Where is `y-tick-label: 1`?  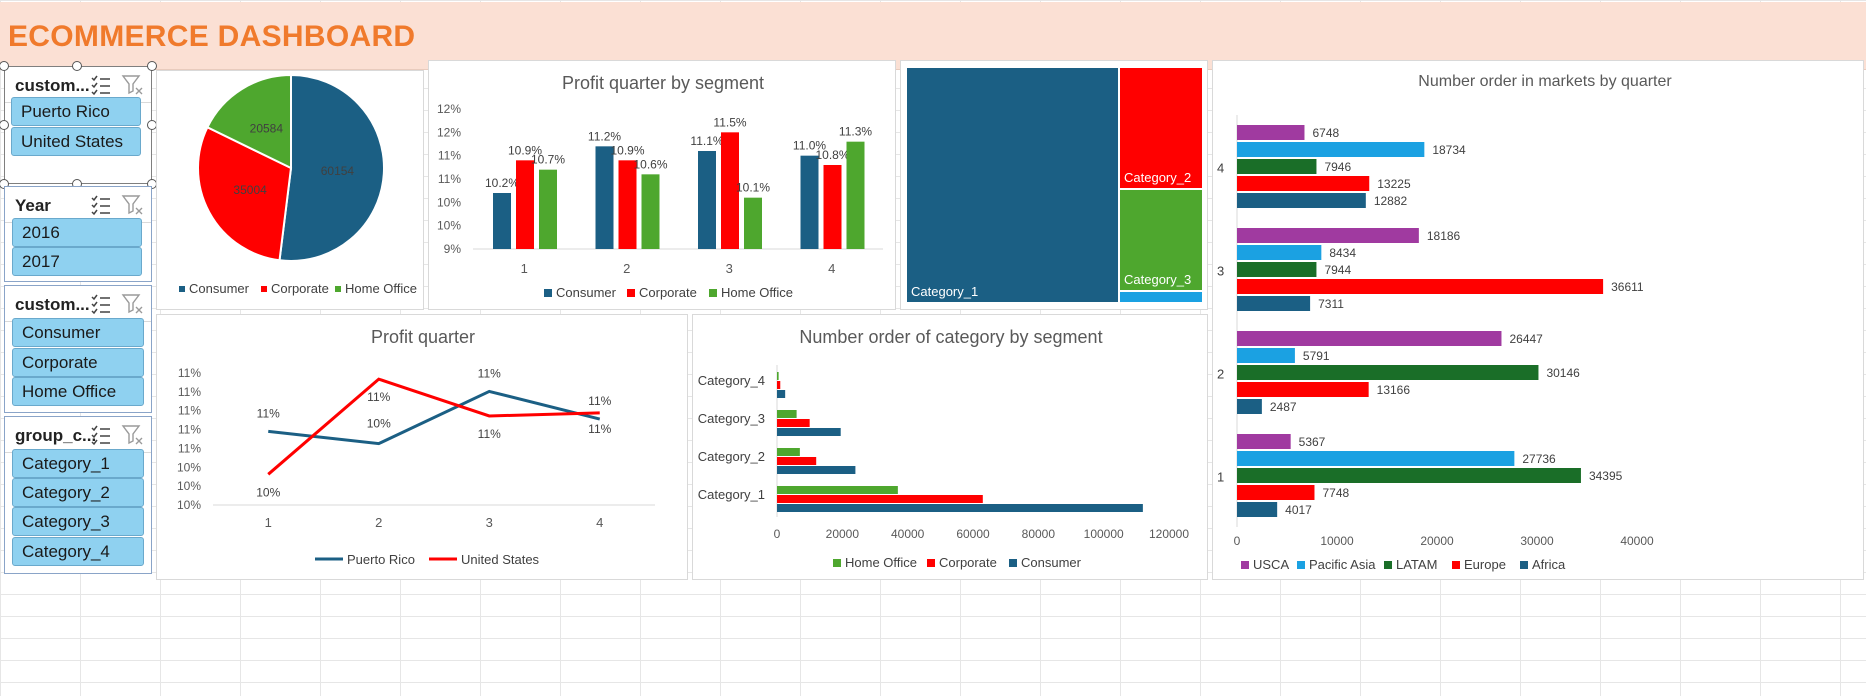
y-tick-label: 1 is located at coordinates (1220, 477).